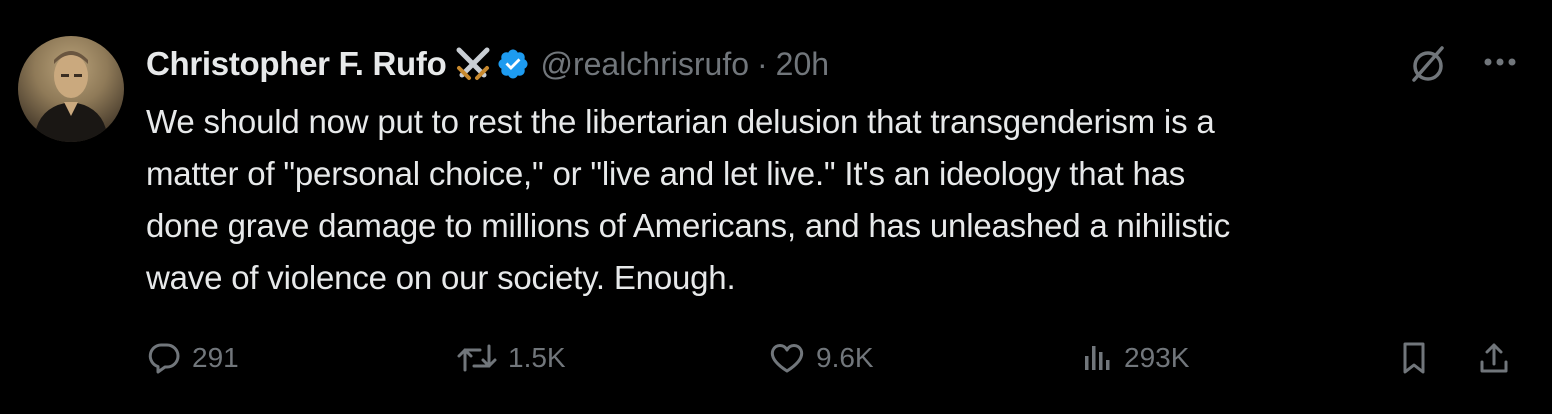 The width and height of the screenshot is (1552, 414). Describe the element at coordinates (164, 358) in the screenshot. I see `reply-icon` at that location.